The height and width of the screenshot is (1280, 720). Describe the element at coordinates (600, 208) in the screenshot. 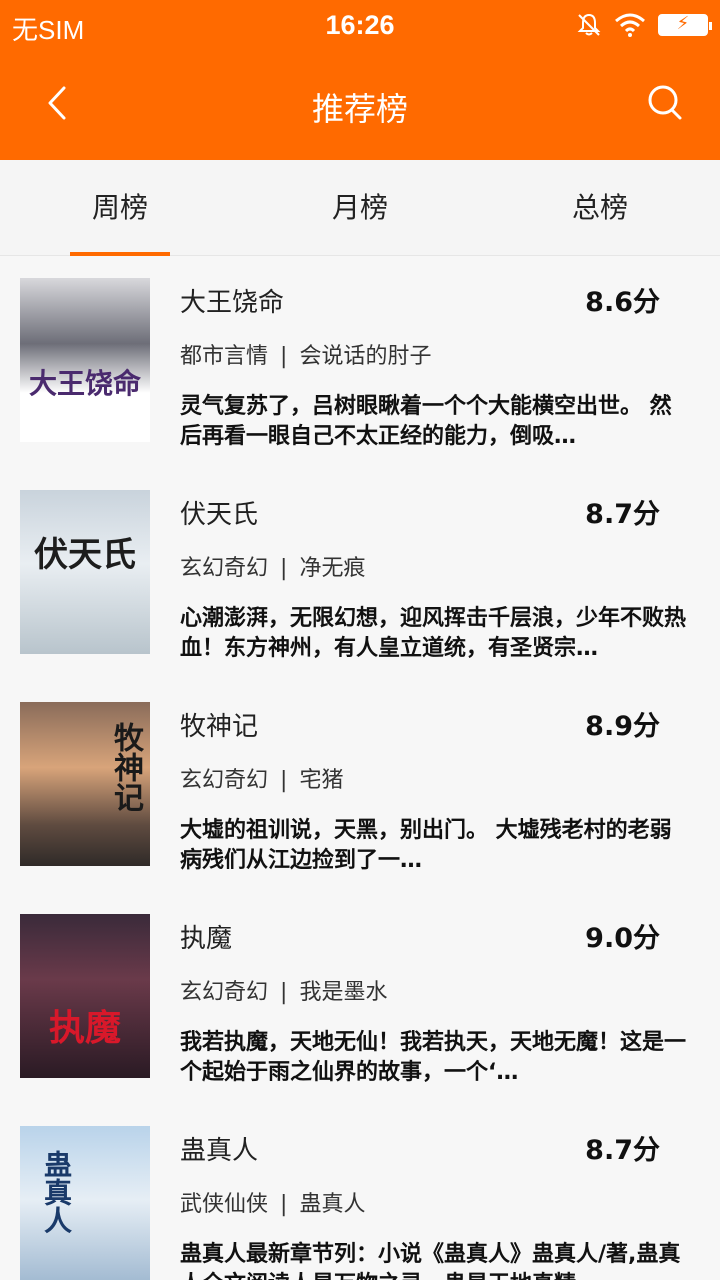

I see `tab-total: 总榜` at that location.